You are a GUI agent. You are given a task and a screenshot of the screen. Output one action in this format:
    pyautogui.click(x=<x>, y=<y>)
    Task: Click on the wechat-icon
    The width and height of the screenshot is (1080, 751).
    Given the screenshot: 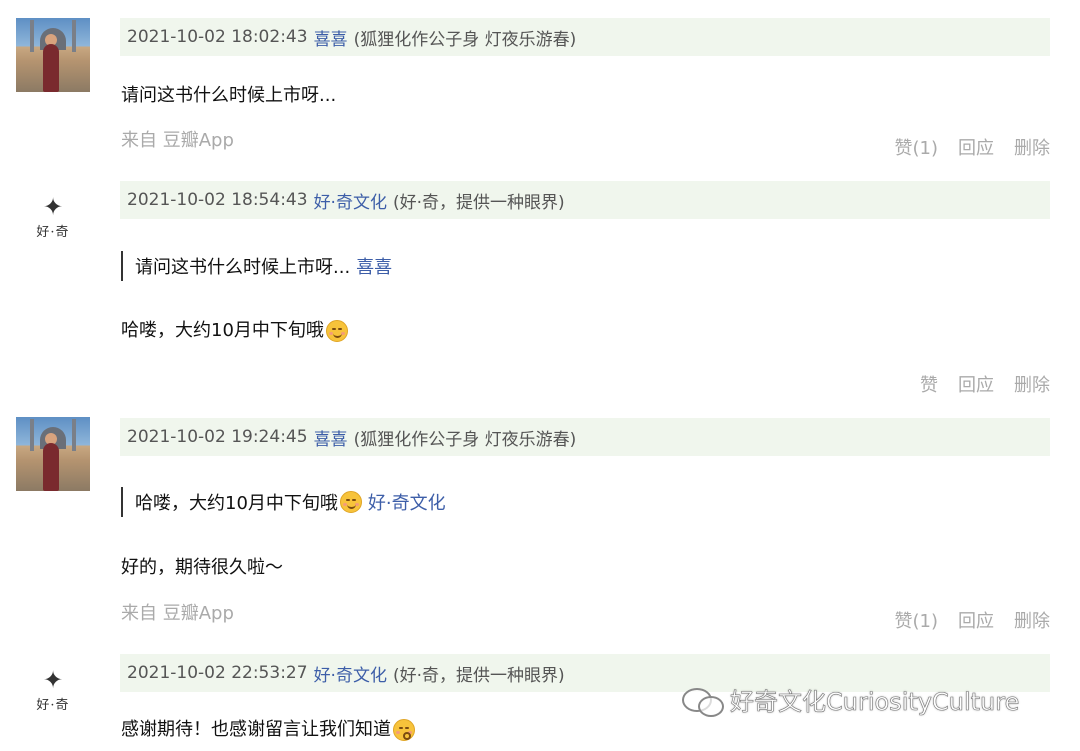 What is the action you would take?
    pyautogui.click(x=702, y=700)
    